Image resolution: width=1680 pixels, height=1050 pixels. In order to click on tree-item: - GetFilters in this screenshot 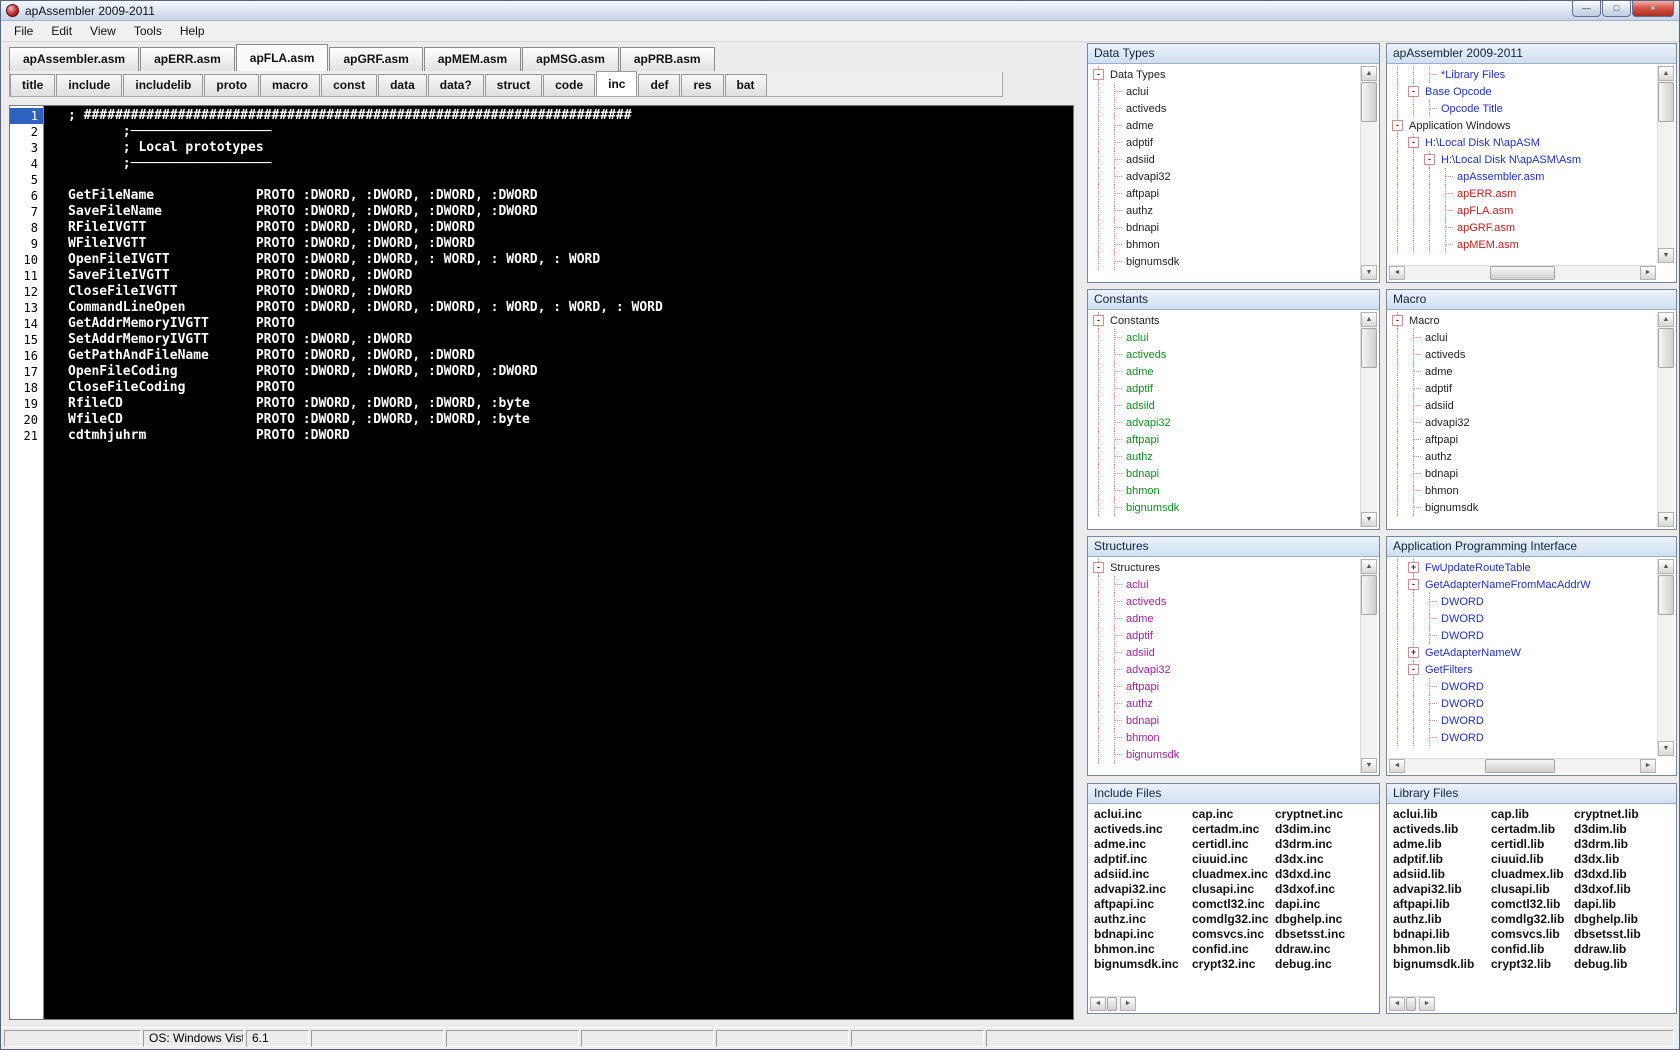, I will do `click(1523, 669)`.